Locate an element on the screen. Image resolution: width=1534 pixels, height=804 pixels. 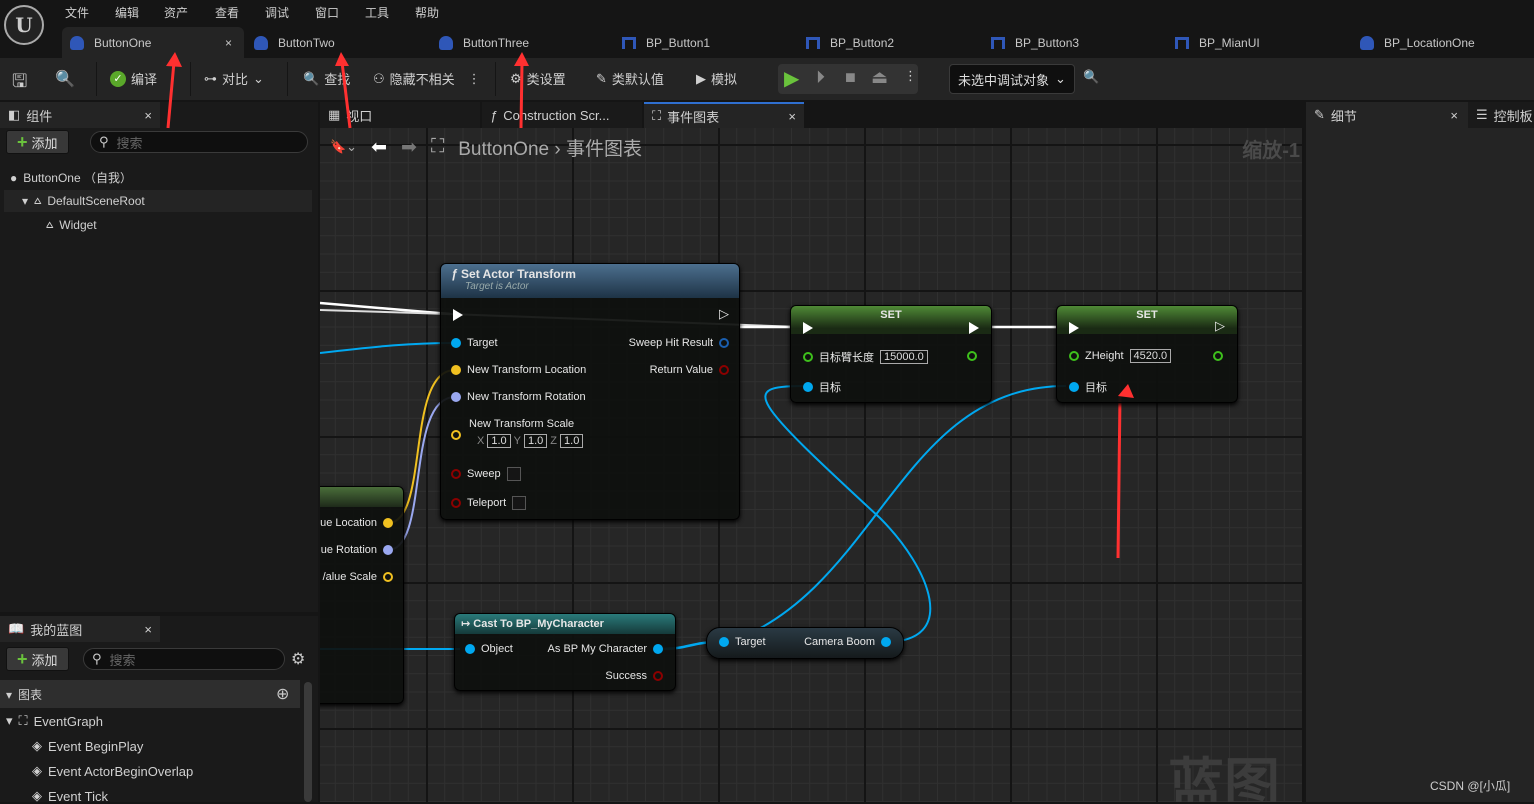
component-defaultsceneroot: ▾ ⩟ DefaultSceneRoot is located at coordinates (83, 200).